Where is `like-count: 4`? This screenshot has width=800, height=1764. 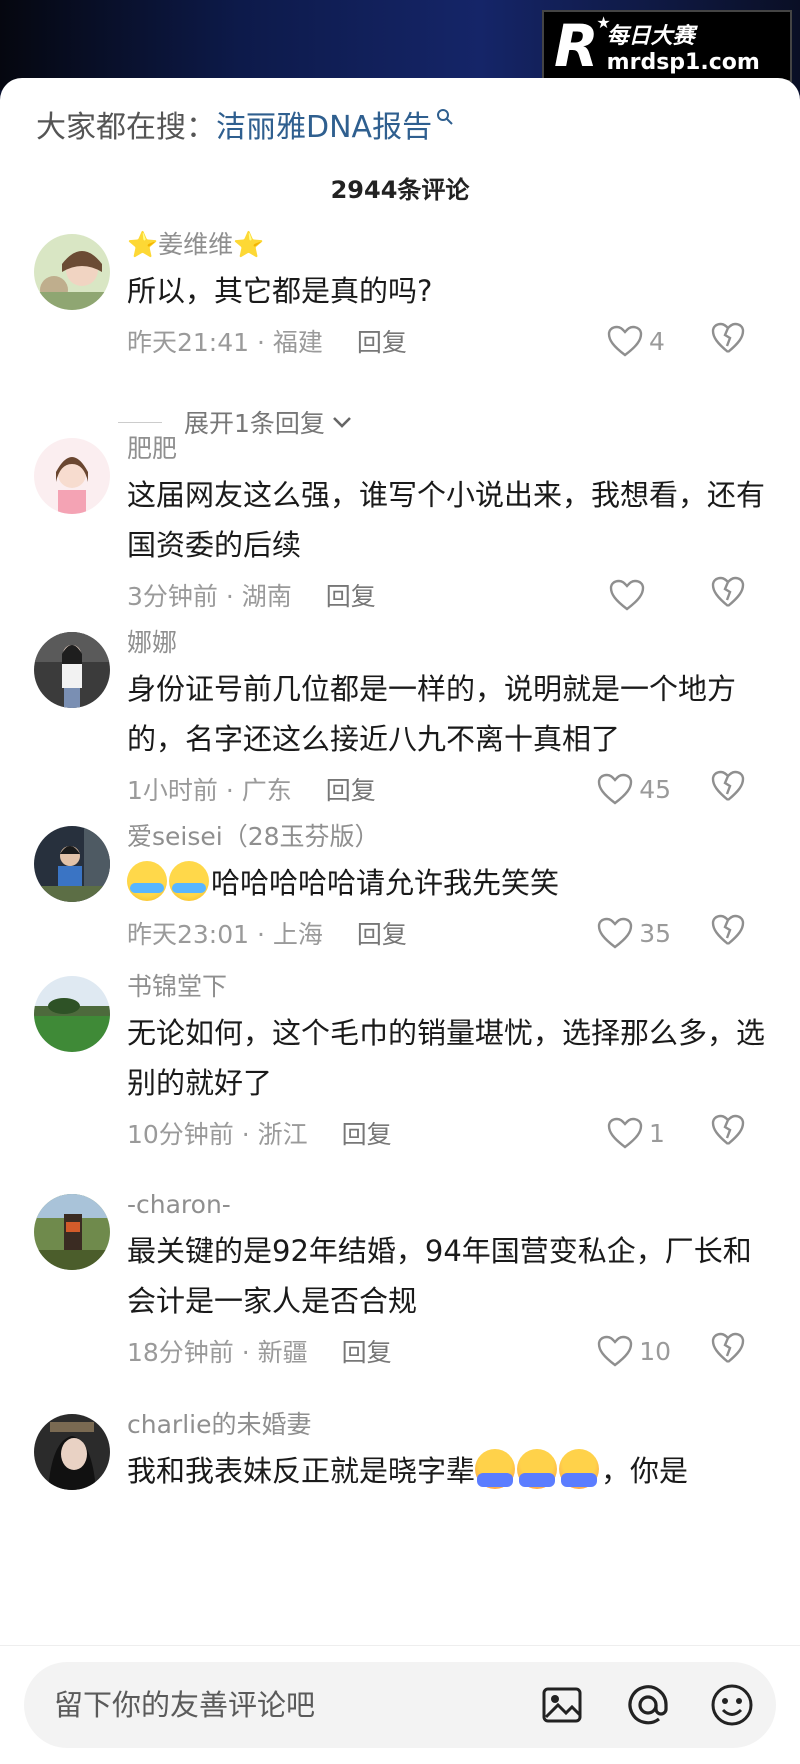 like-count: 4 is located at coordinates (657, 341).